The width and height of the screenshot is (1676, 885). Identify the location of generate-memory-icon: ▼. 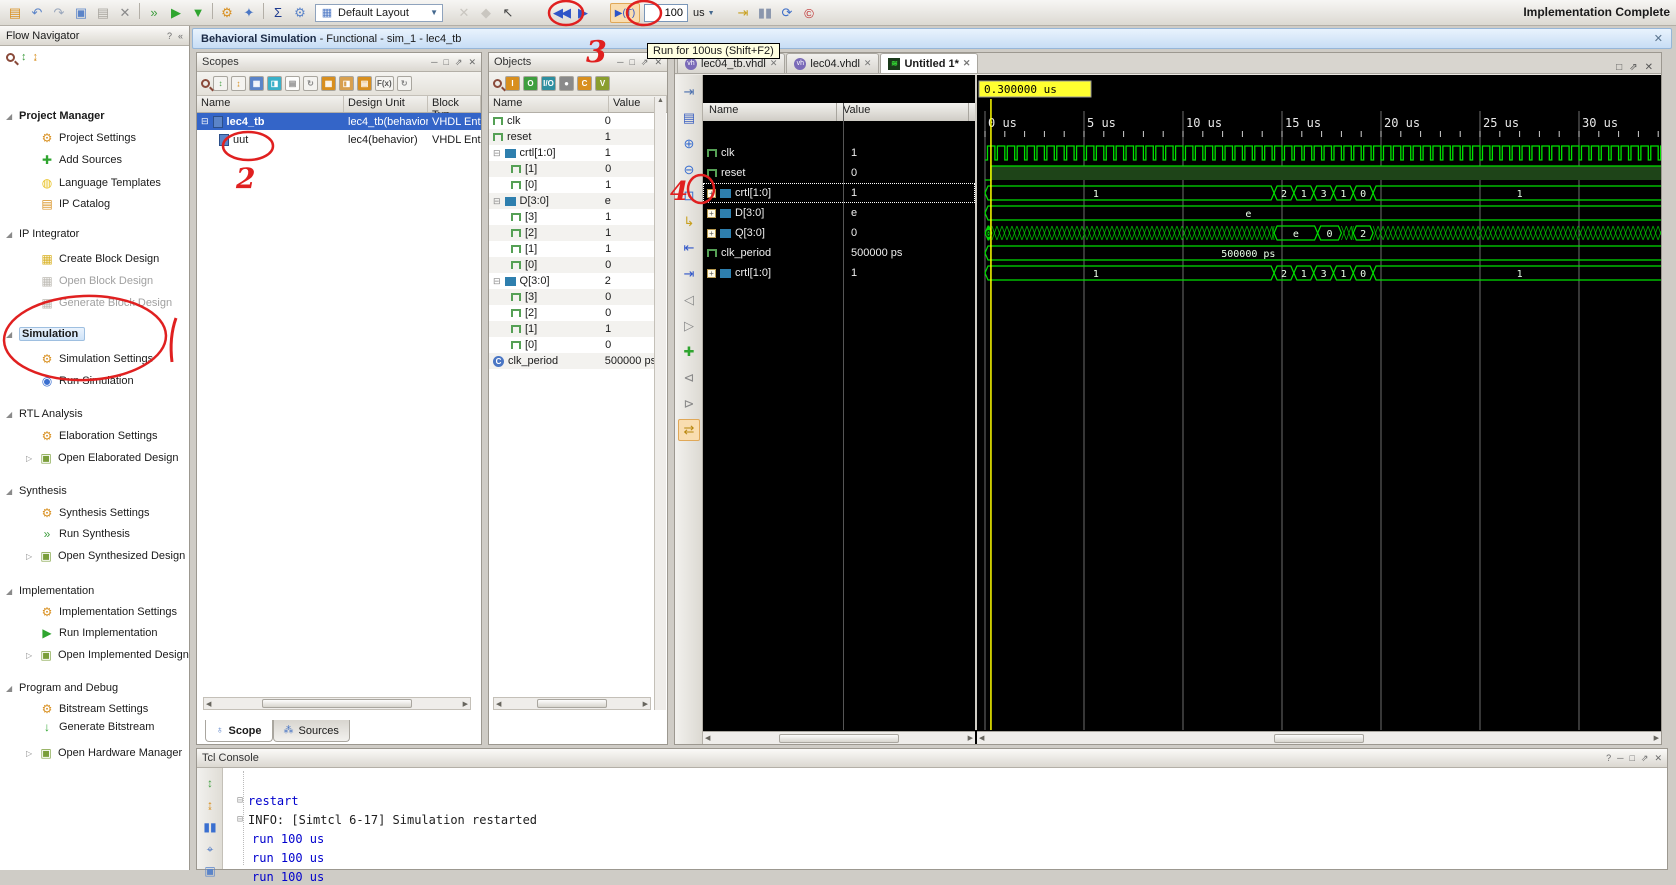
(198, 13).